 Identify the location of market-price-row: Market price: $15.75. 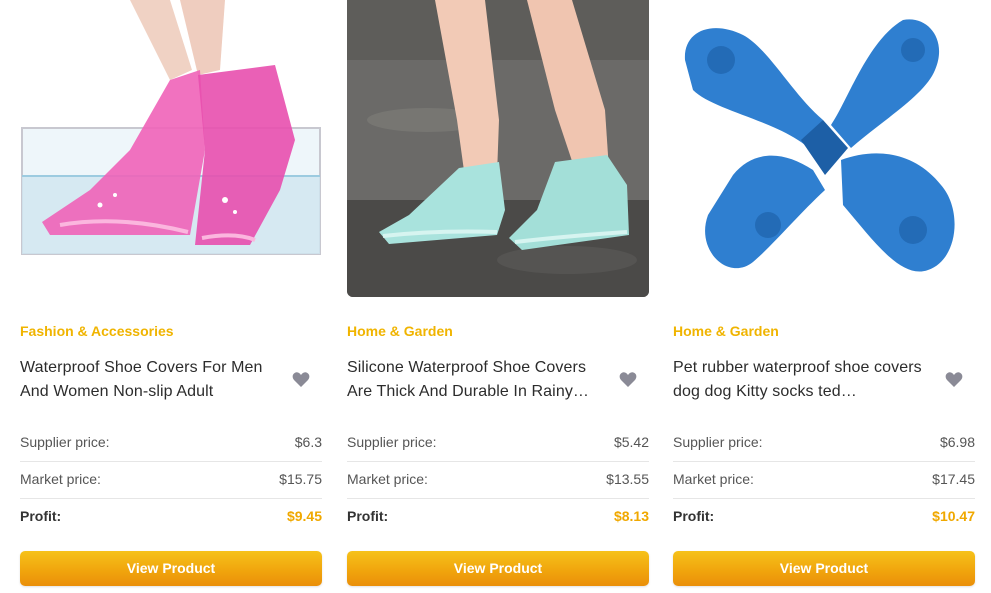
(171, 480).